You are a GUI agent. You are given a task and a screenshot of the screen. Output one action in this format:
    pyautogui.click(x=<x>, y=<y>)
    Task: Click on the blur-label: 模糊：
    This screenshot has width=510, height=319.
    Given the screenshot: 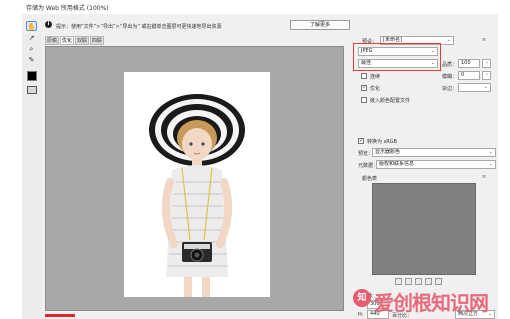 What is the action you would take?
    pyautogui.click(x=450, y=77)
    